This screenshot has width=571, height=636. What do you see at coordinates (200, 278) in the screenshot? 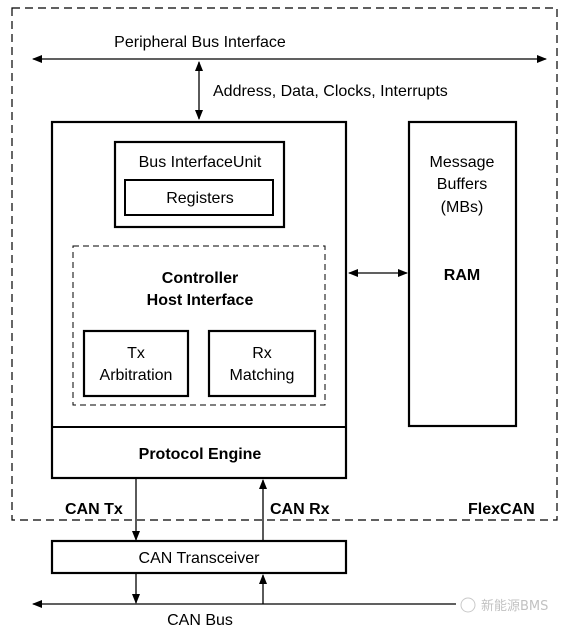
I see `controller-label: Controller` at bounding box center [200, 278].